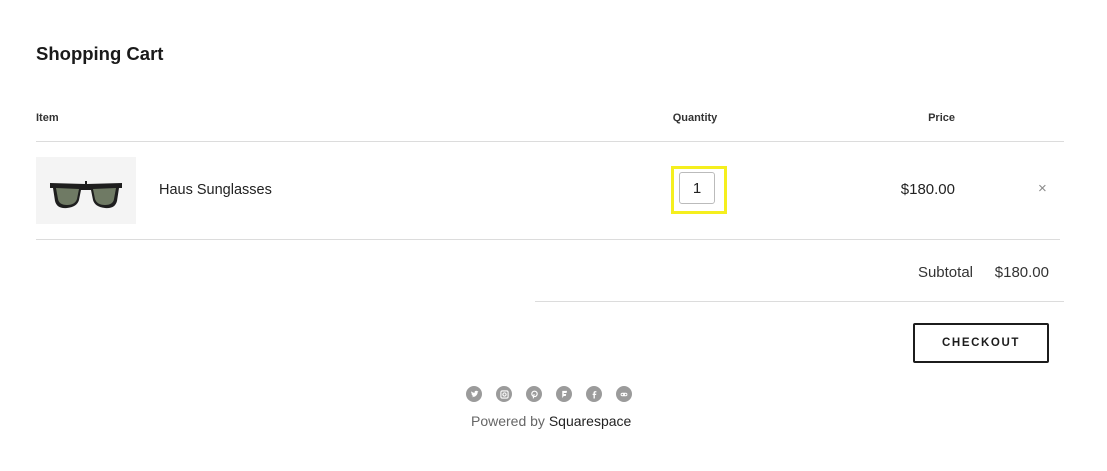  What do you see at coordinates (47, 118) in the screenshot?
I see `column-header-item: Item` at bounding box center [47, 118].